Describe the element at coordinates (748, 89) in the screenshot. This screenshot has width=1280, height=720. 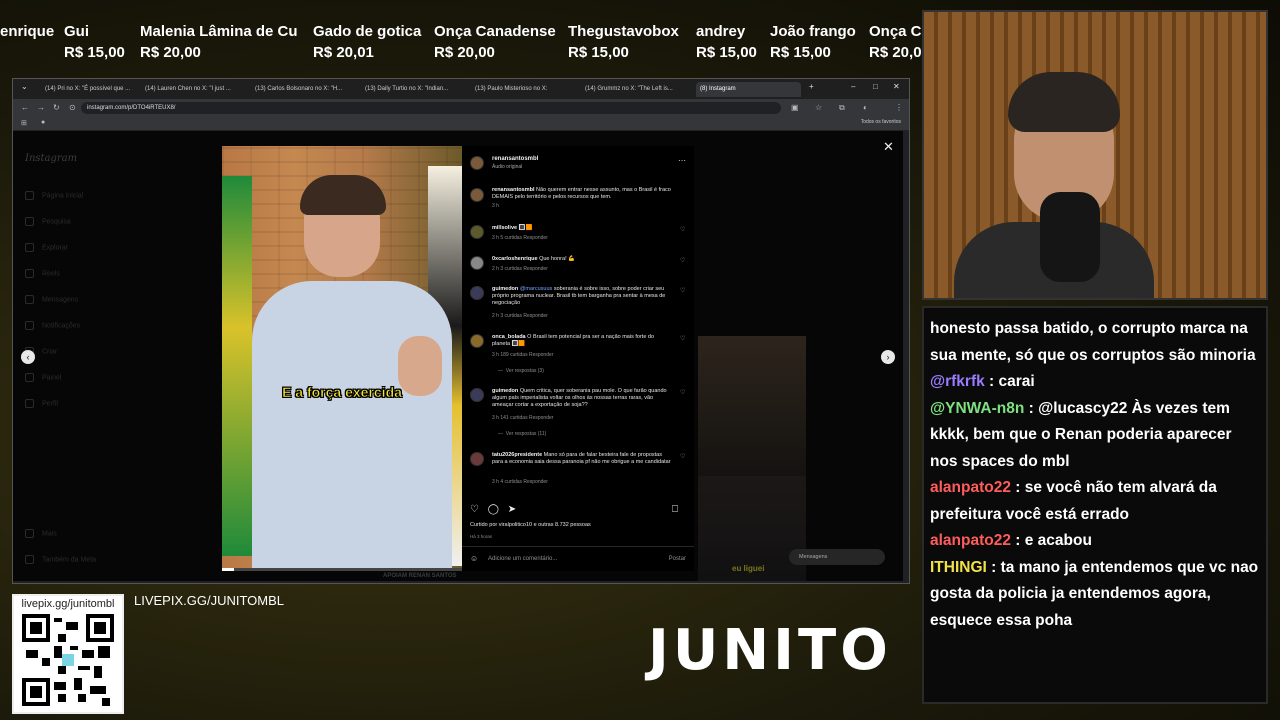
I see `browser-tab-active: (8) Instagram` at that location.